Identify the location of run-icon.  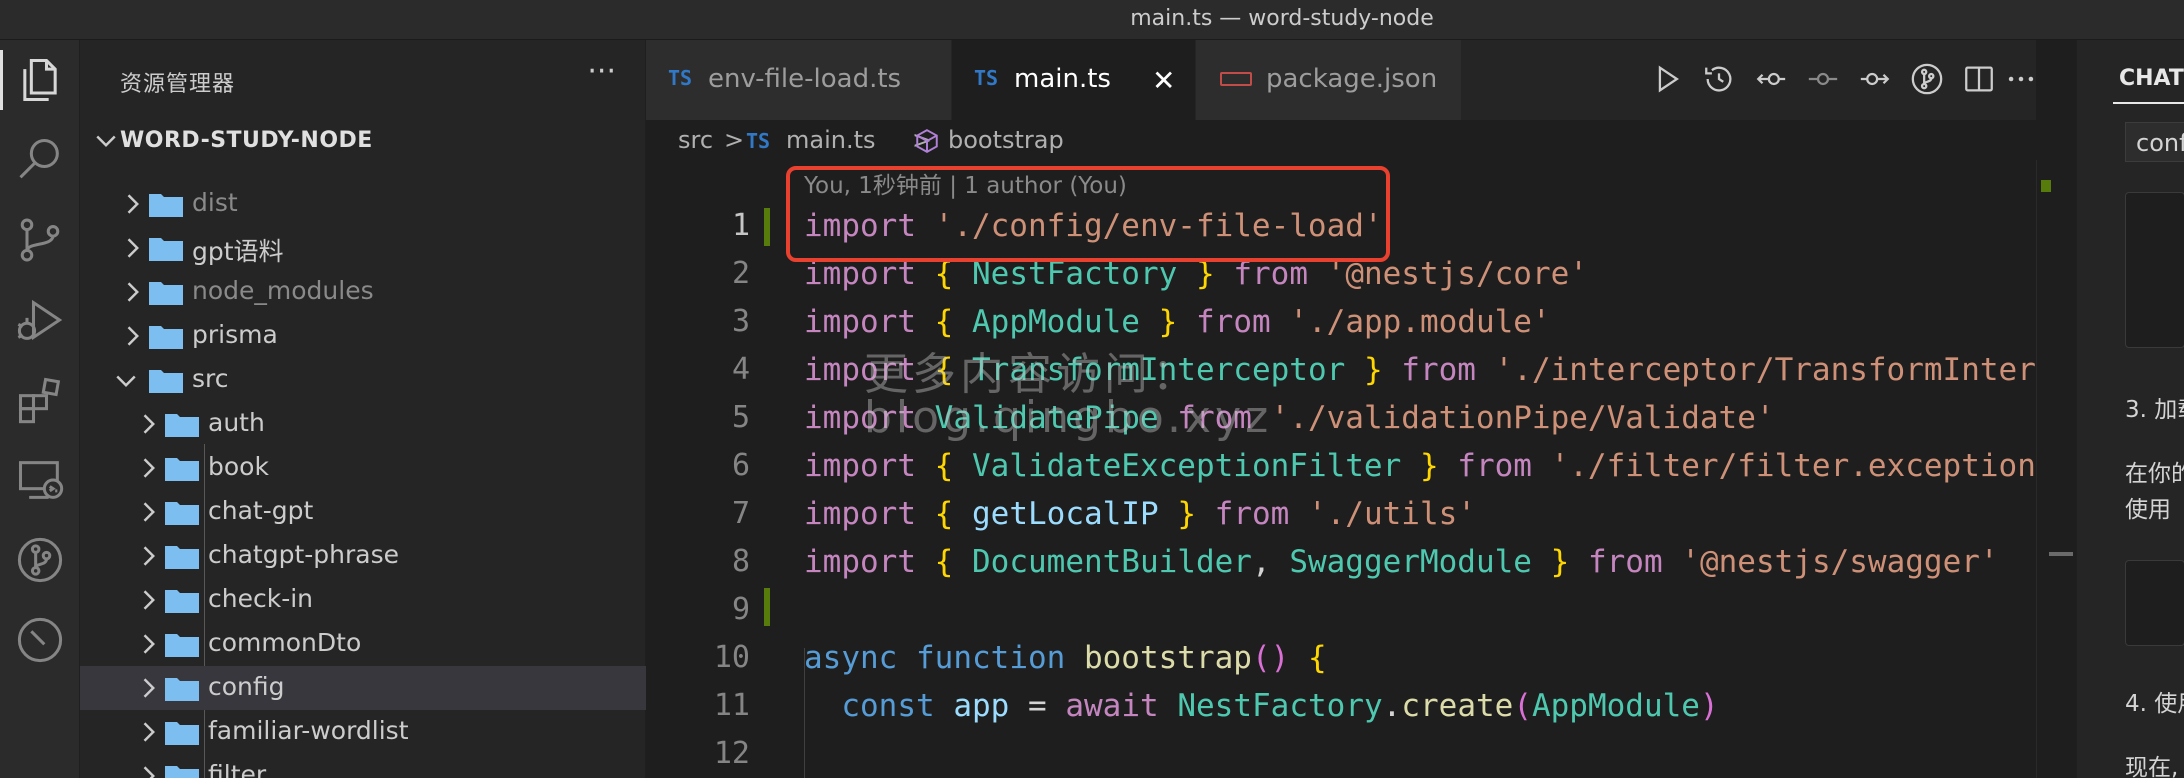
(1667, 79).